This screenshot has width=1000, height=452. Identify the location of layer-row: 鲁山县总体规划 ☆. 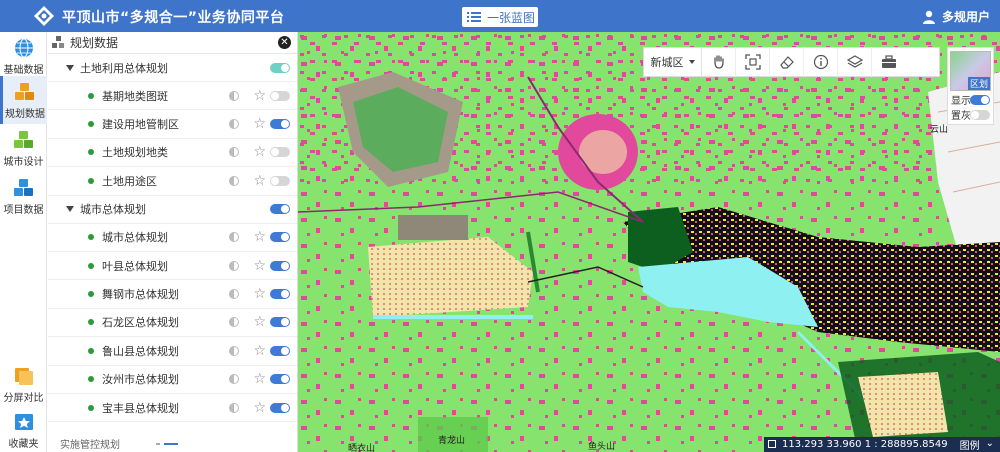
(172, 351).